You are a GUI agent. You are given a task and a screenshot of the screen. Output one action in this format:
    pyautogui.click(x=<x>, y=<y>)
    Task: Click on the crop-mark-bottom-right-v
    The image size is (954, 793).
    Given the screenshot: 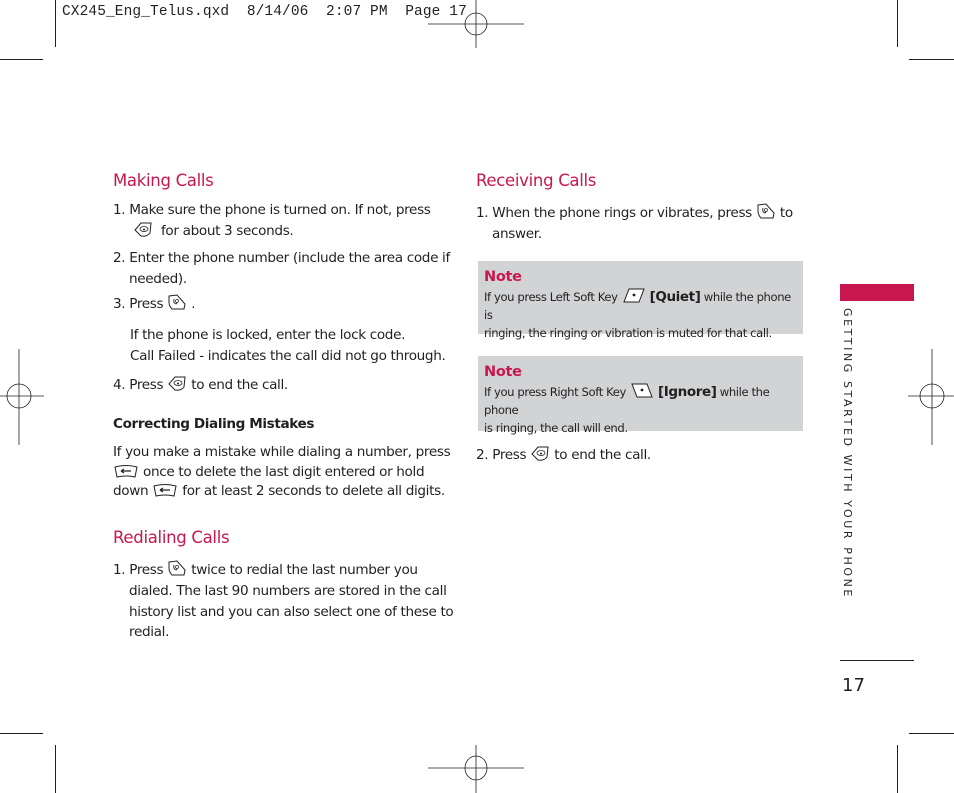 What is the action you would take?
    pyautogui.click(x=897, y=769)
    